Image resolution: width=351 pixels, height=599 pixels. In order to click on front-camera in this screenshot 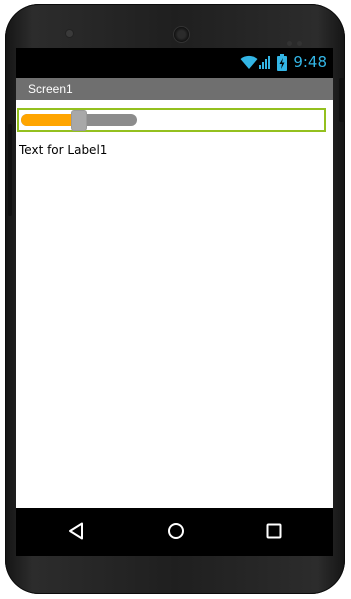, I will do `click(69, 33)`.